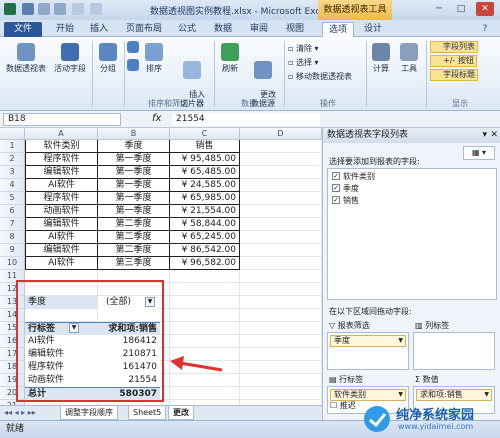 Image resolution: width=500 pixels, height=438 pixels. I want to click on plus-minus-toggle: +/- 按钮, so click(453, 61).